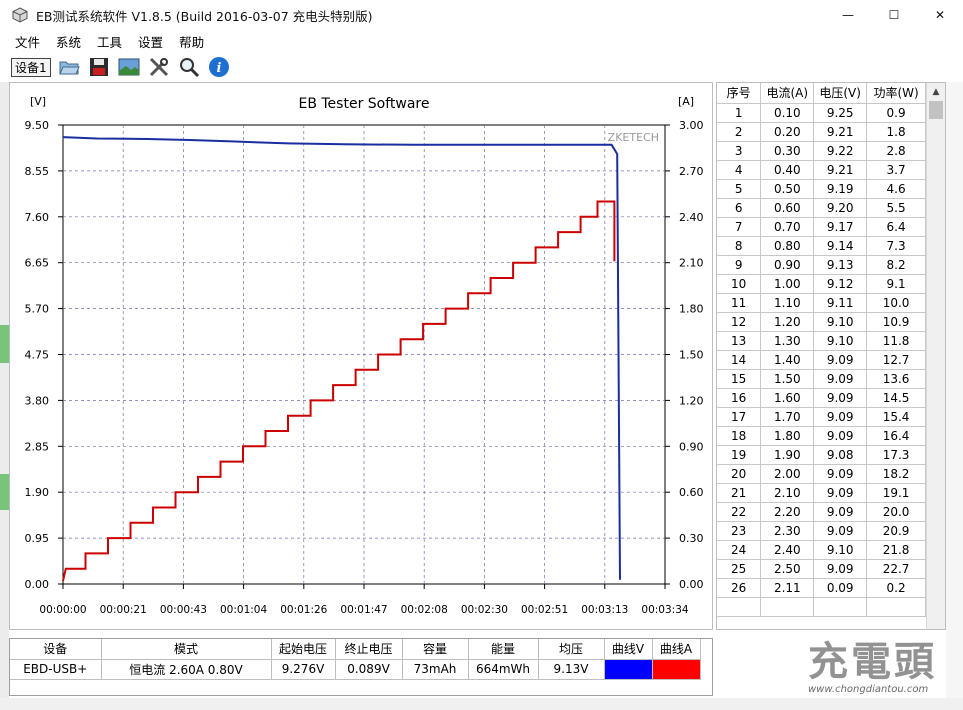 The width and height of the screenshot is (963, 710). Describe the element at coordinates (840, 588) in the screenshot. I see `cell-voltage: 0.09` at that location.